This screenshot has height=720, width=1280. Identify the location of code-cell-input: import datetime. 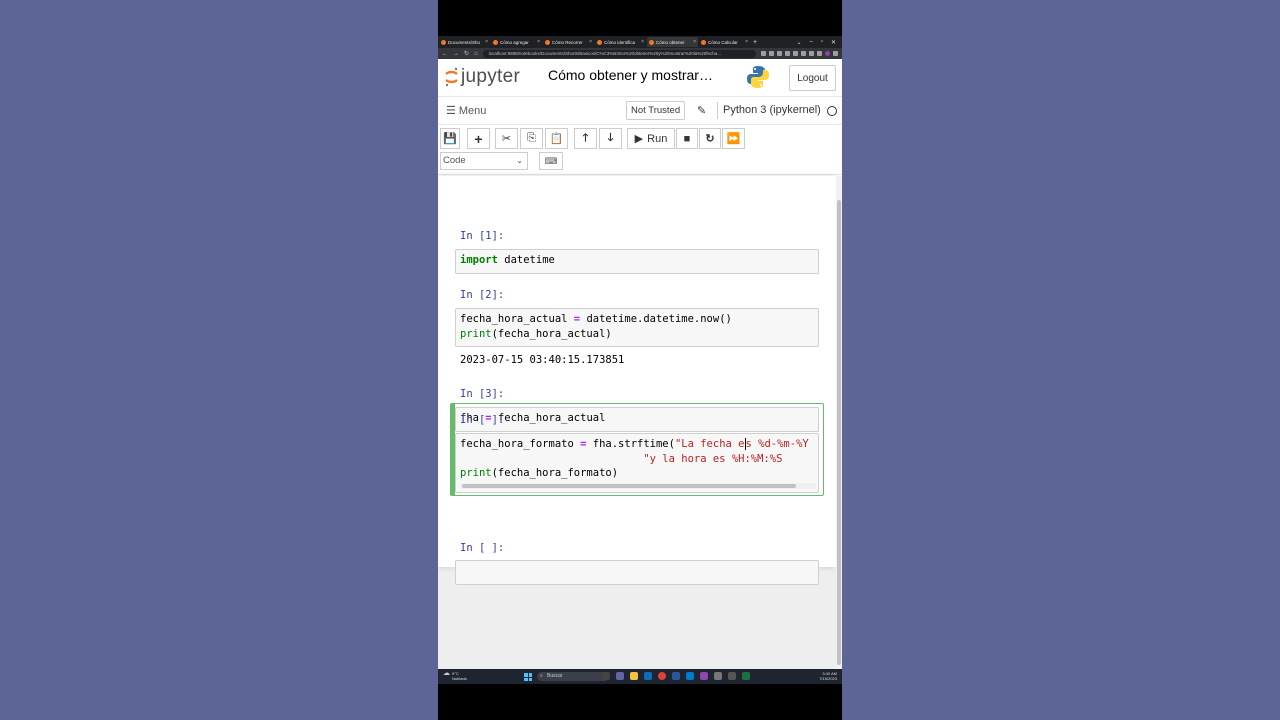
(637, 261).